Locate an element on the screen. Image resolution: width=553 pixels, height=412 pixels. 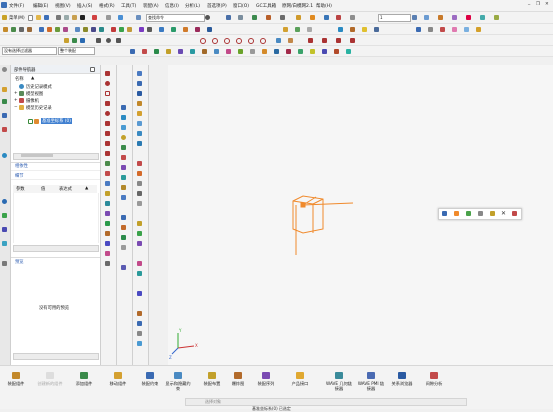
layer-icon is located at coordinates (282, 17).